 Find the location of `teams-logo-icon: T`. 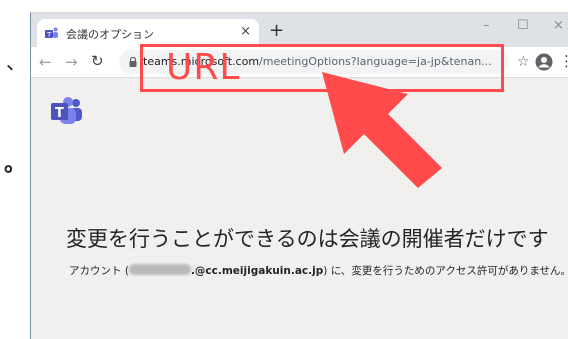

teams-logo-icon: T is located at coordinates (66, 110).